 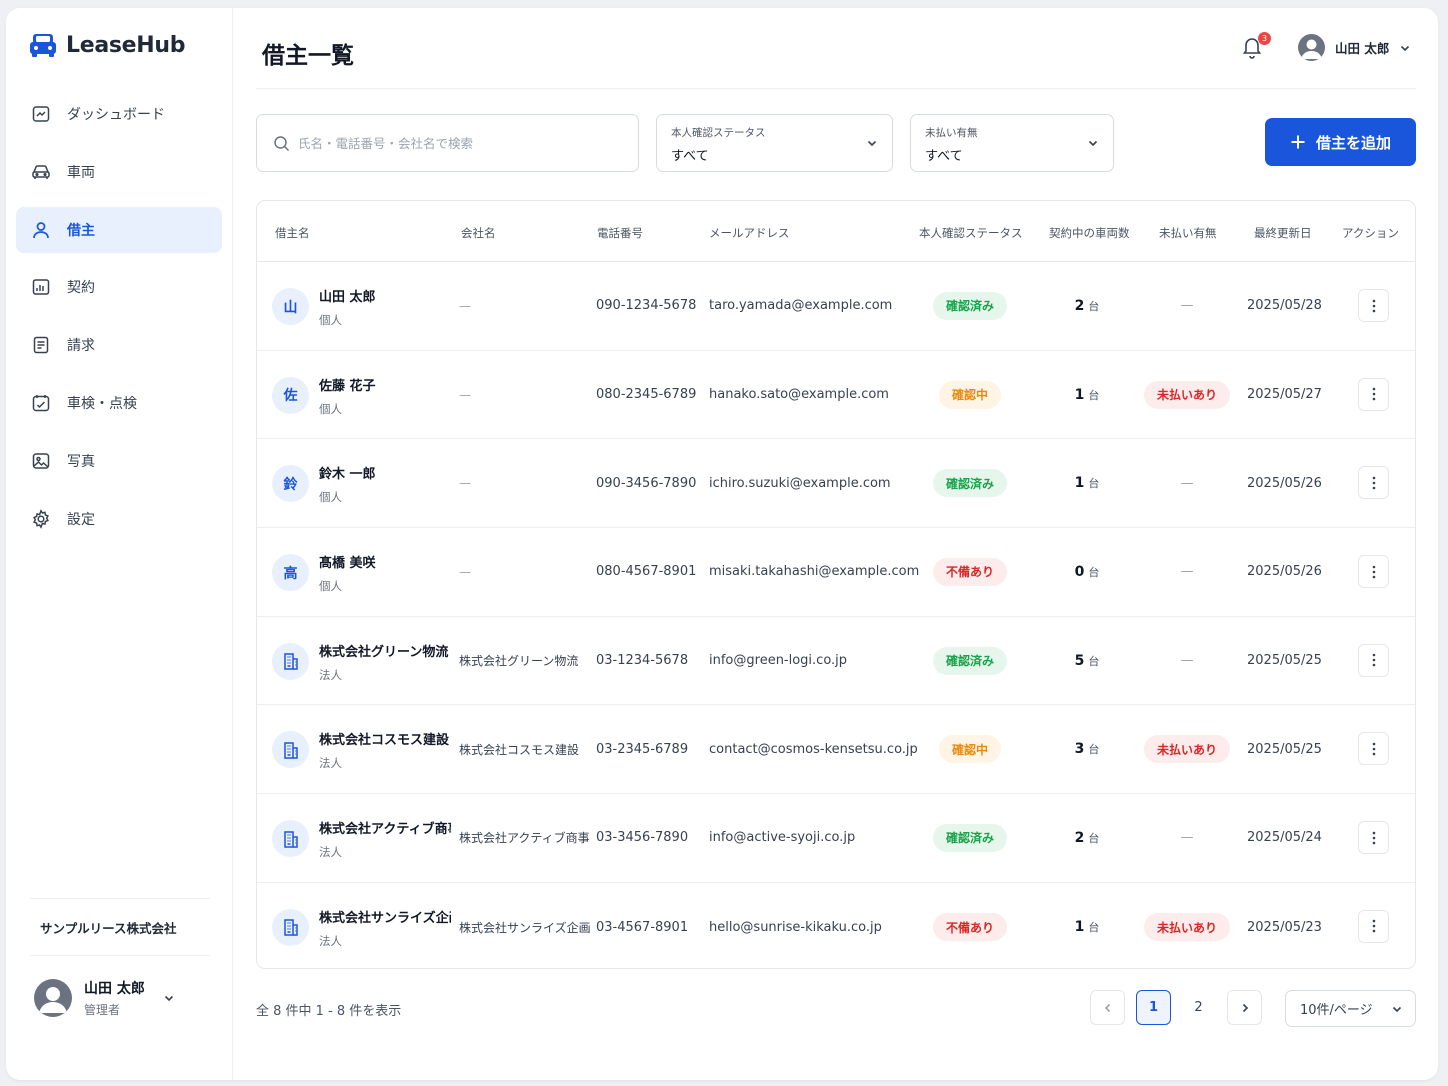 What do you see at coordinates (53, 998) in the screenshot?
I see `avatar` at bounding box center [53, 998].